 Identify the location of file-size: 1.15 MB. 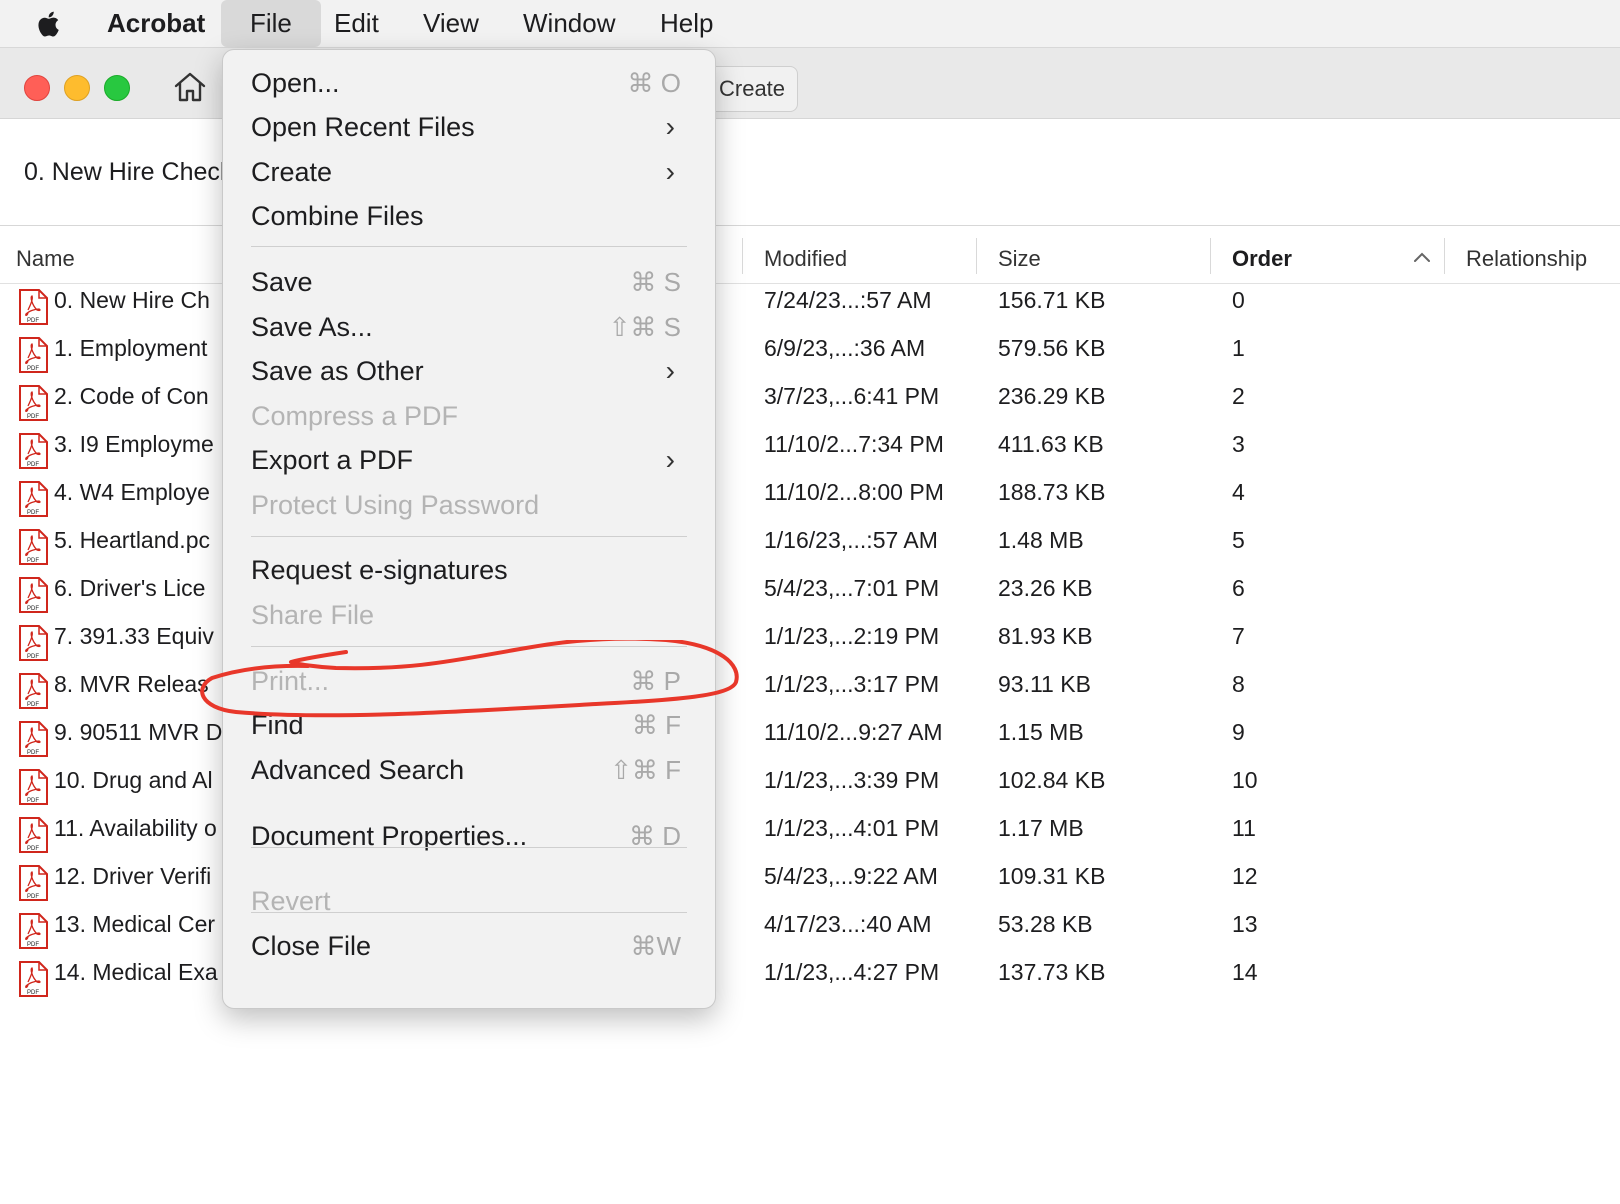
(1041, 732).